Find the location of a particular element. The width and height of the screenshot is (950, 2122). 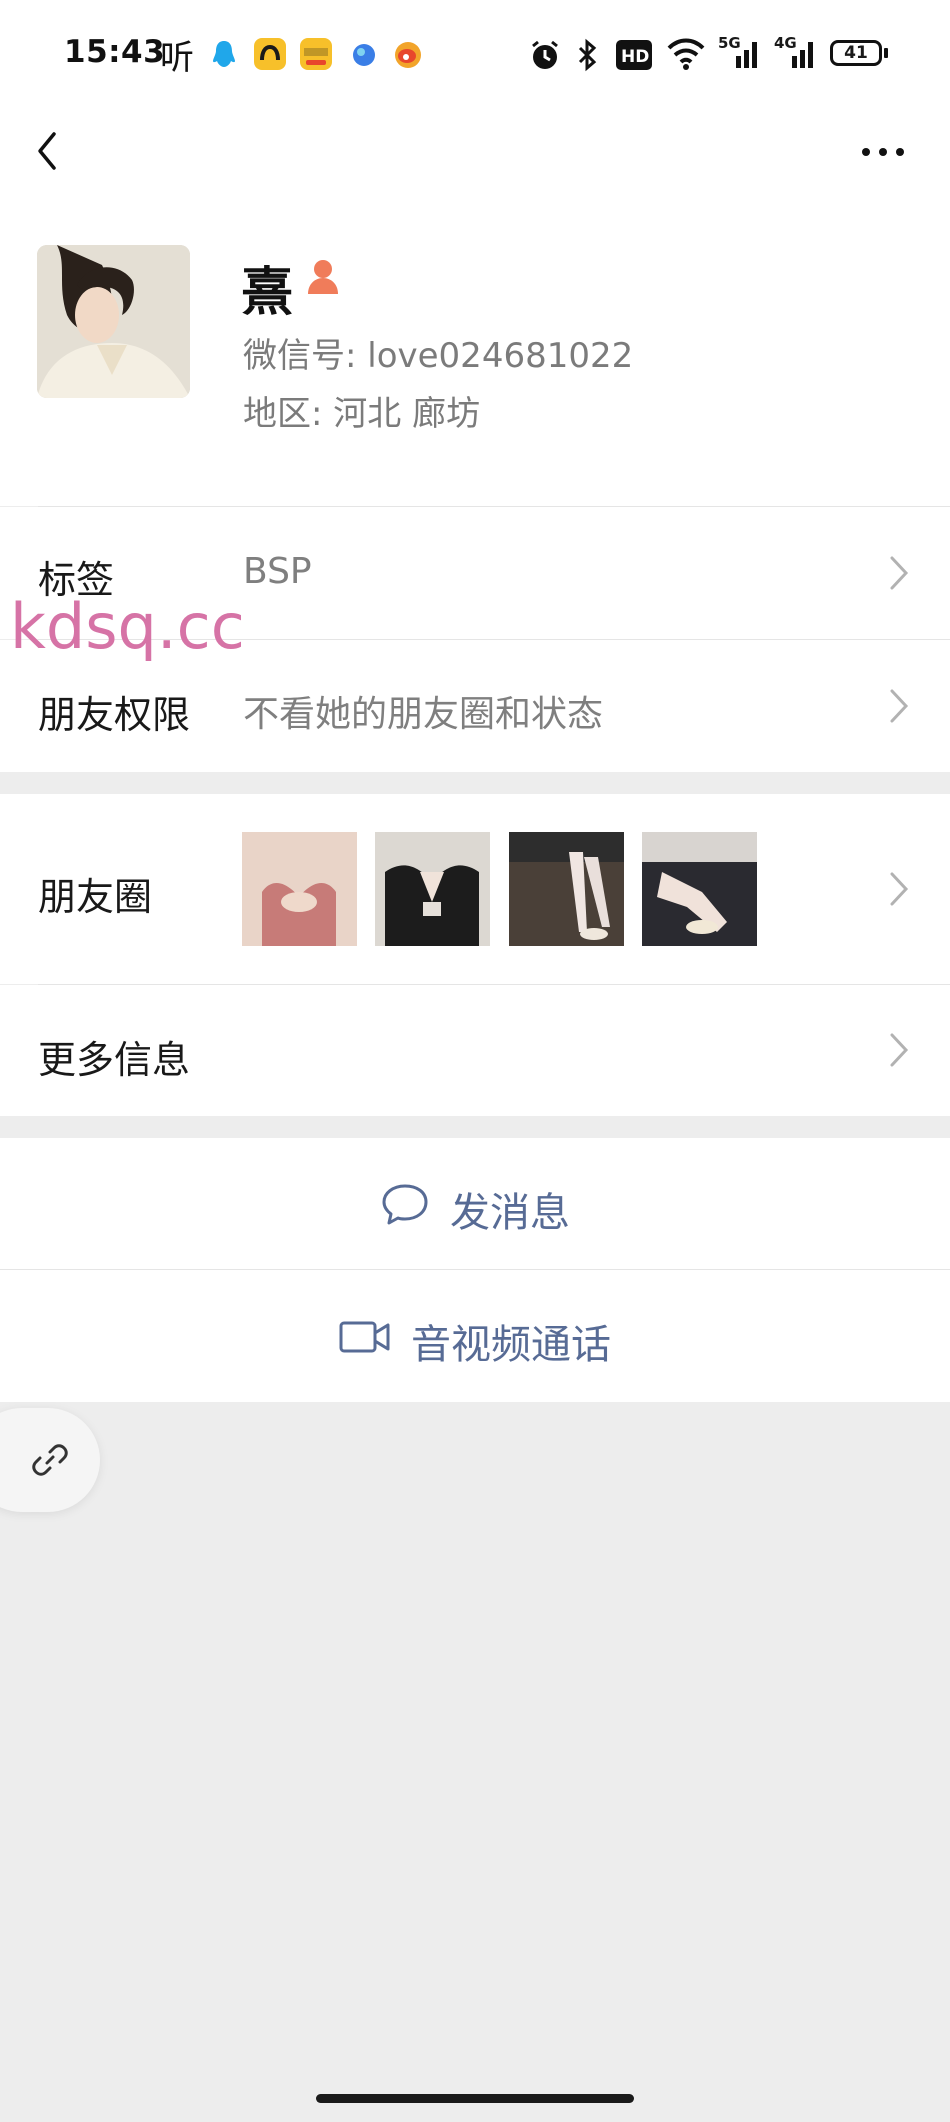

battery-icon: 41 is located at coordinates (856, 53).